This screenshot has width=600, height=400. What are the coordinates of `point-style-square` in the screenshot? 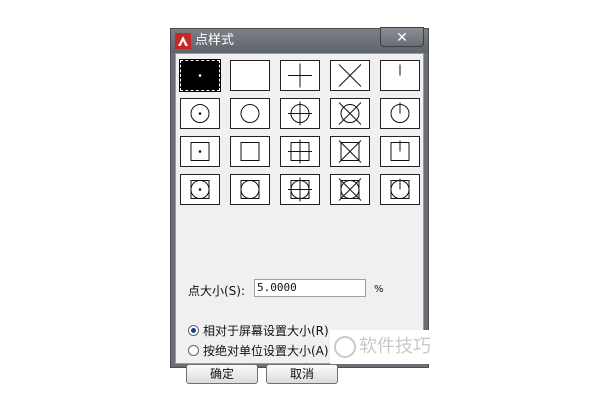 It's located at (250, 151).